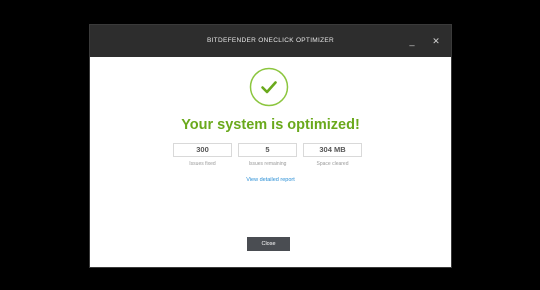  I want to click on space-cleared-label: Space cleared, so click(332, 164).